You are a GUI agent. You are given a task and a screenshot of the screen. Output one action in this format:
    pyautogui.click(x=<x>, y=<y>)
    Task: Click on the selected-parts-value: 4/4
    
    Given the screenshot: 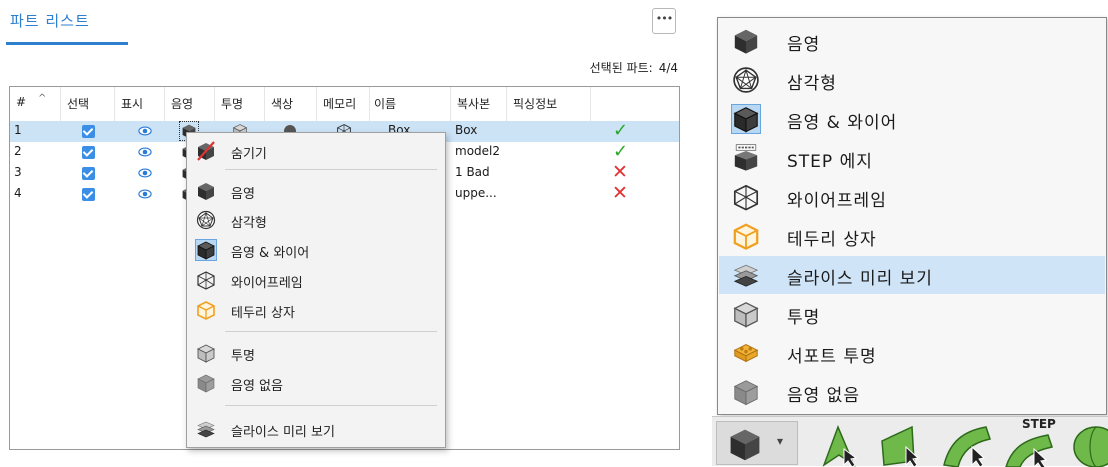 What is the action you would take?
    pyautogui.click(x=668, y=68)
    